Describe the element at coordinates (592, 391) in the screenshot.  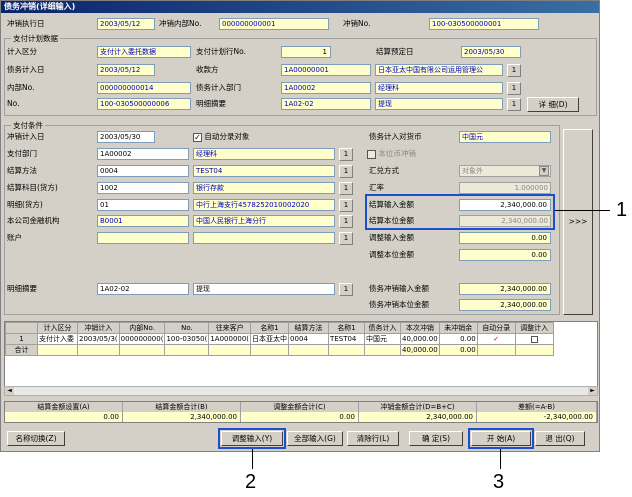
I see `scroll-right-icon: ►` at that location.